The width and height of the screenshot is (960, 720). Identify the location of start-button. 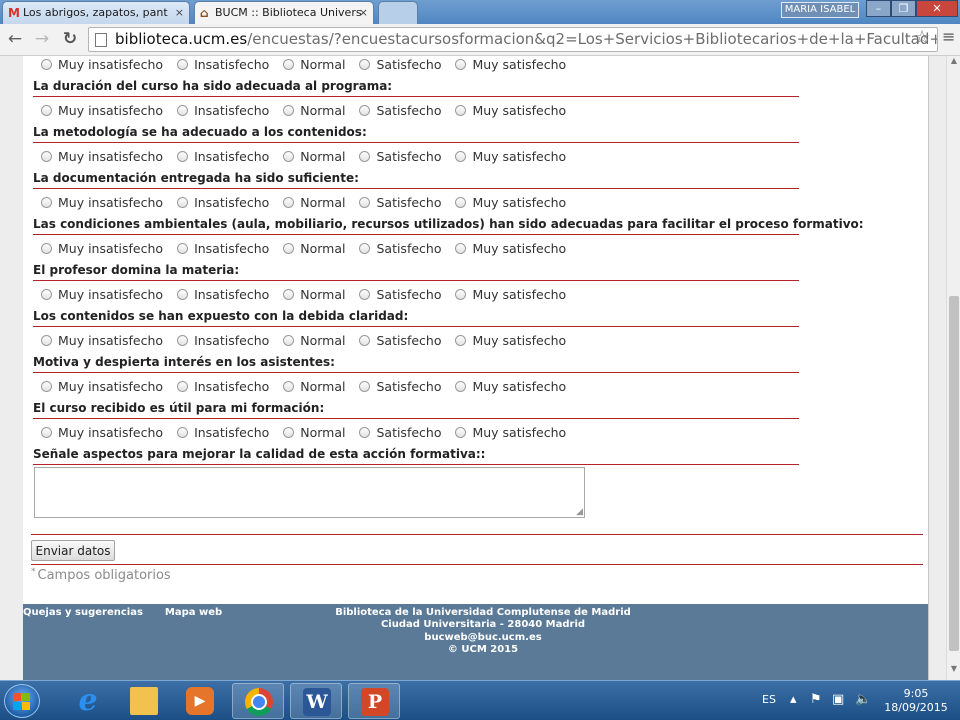
(22, 701).